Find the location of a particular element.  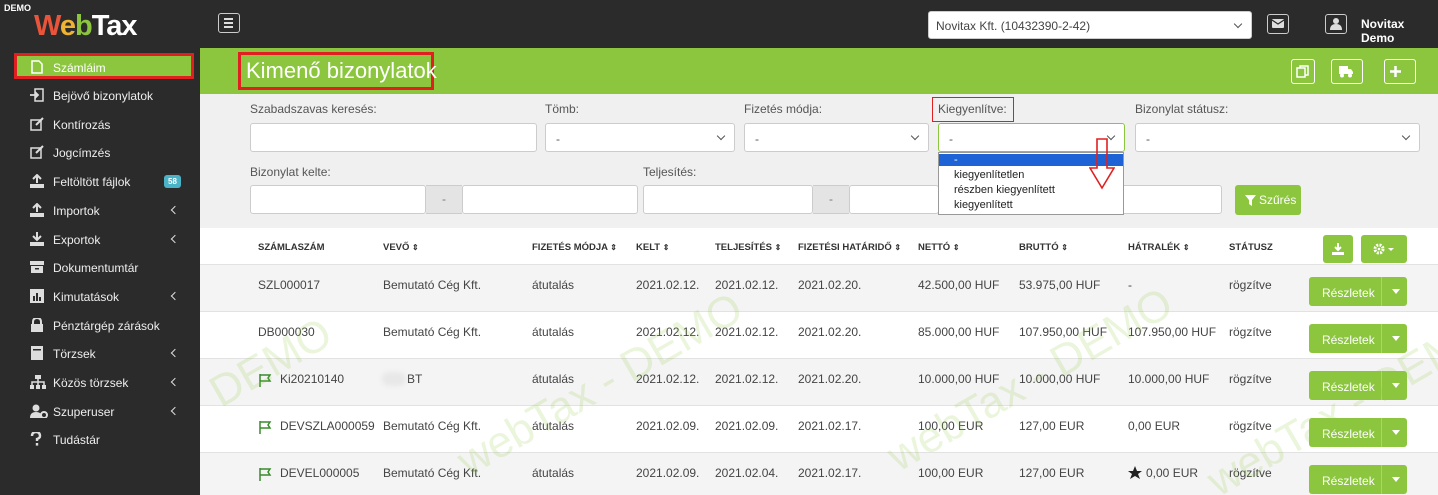

company-select: Novitax Kft. (10432390-2-42) is located at coordinates (1090, 25).